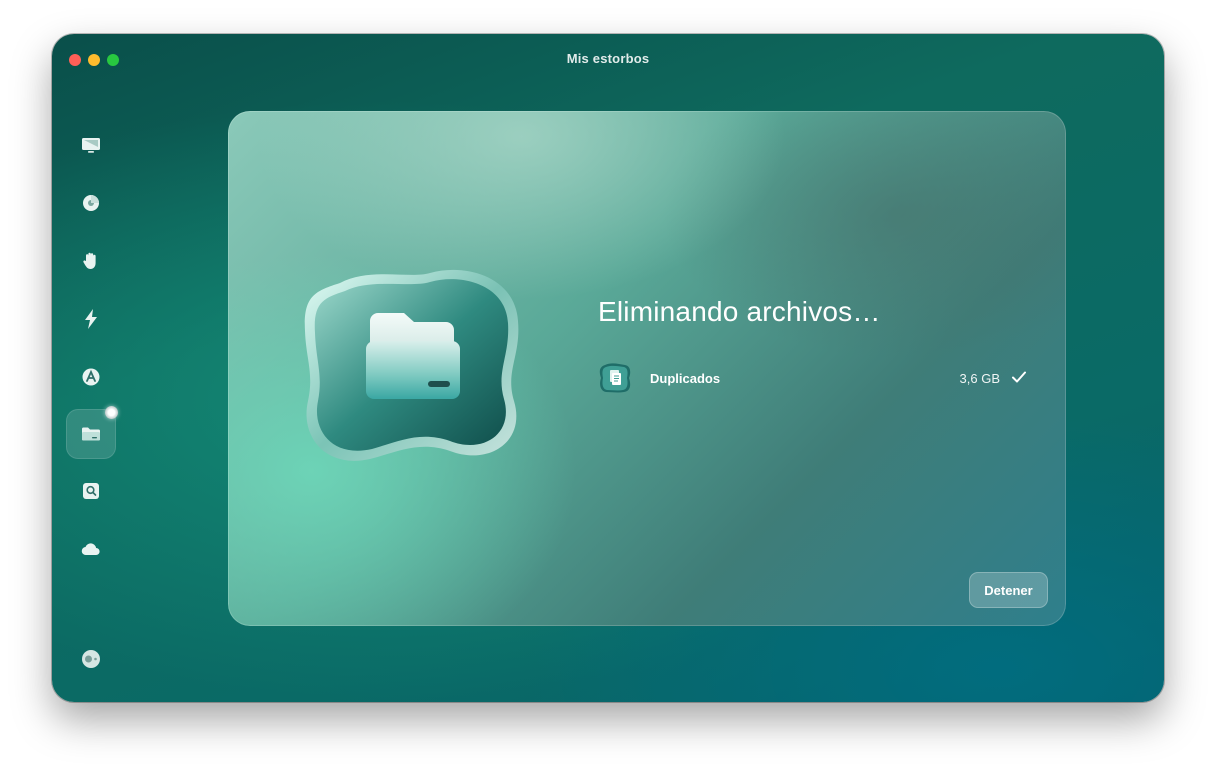 The image size is (1216, 771). What do you see at coordinates (979, 378) in the screenshot?
I see `item-size: 3,6 GB` at bounding box center [979, 378].